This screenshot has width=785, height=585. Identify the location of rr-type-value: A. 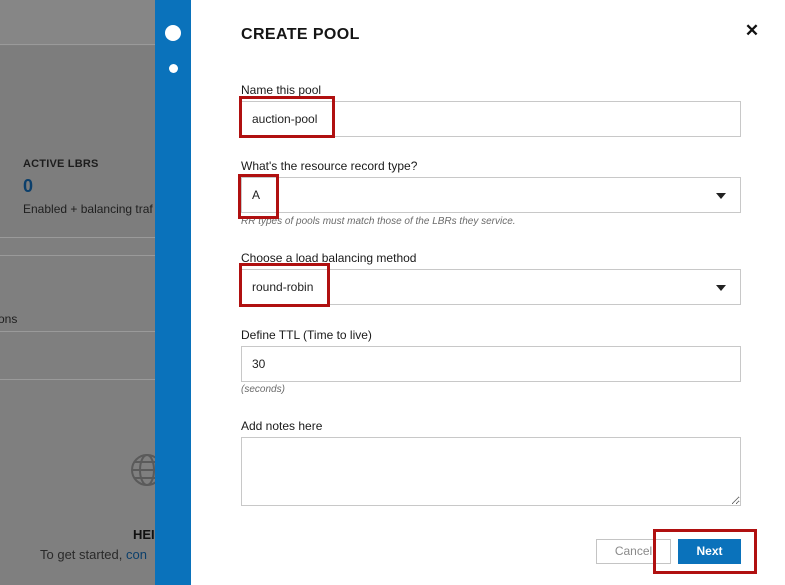
(256, 195).